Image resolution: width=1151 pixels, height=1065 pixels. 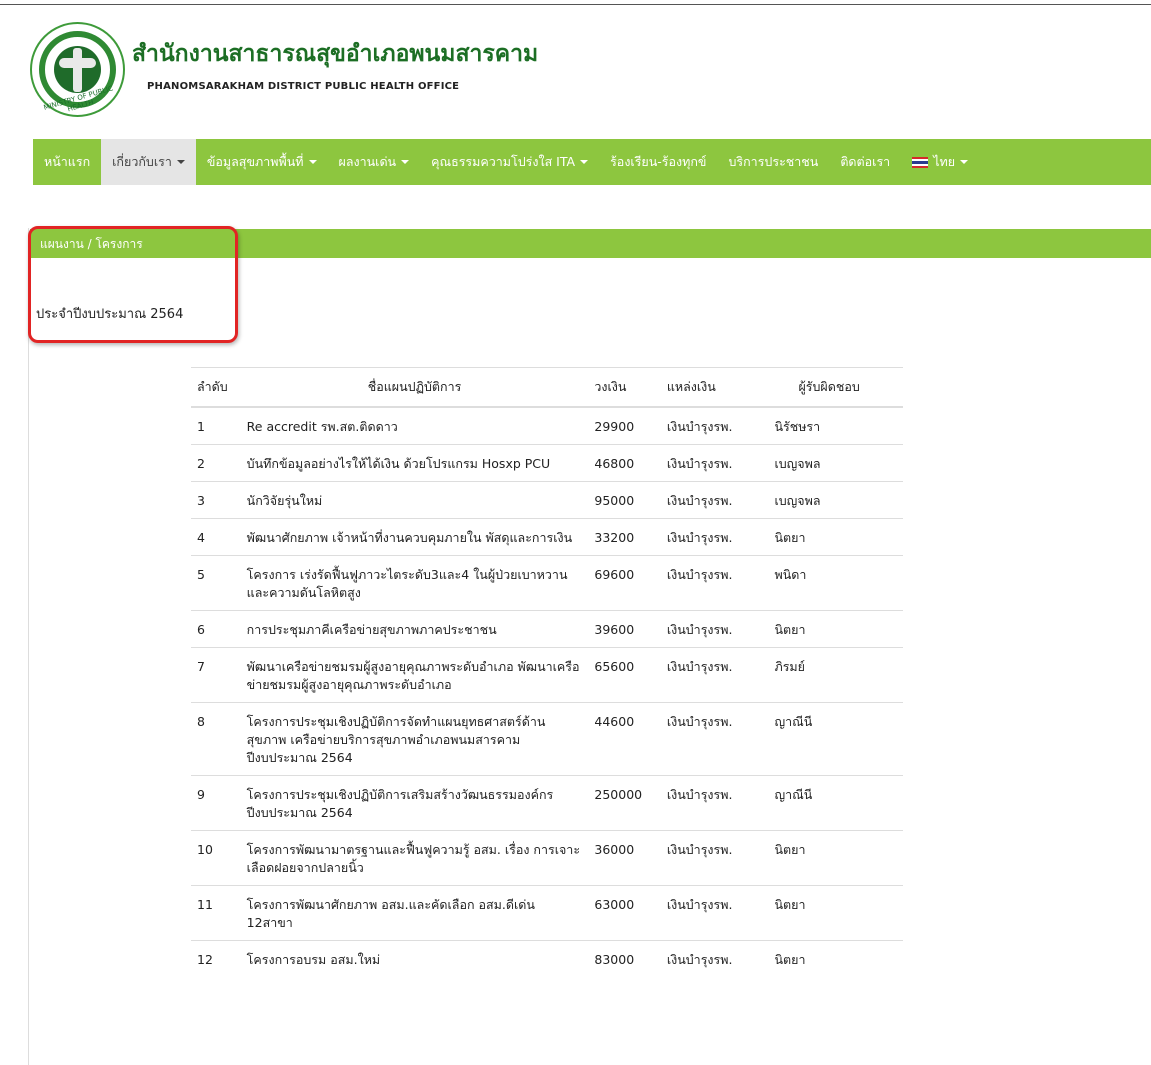 What do you see at coordinates (216, 675) in the screenshot?
I see `cell-no: 7` at bounding box center [216, 675].